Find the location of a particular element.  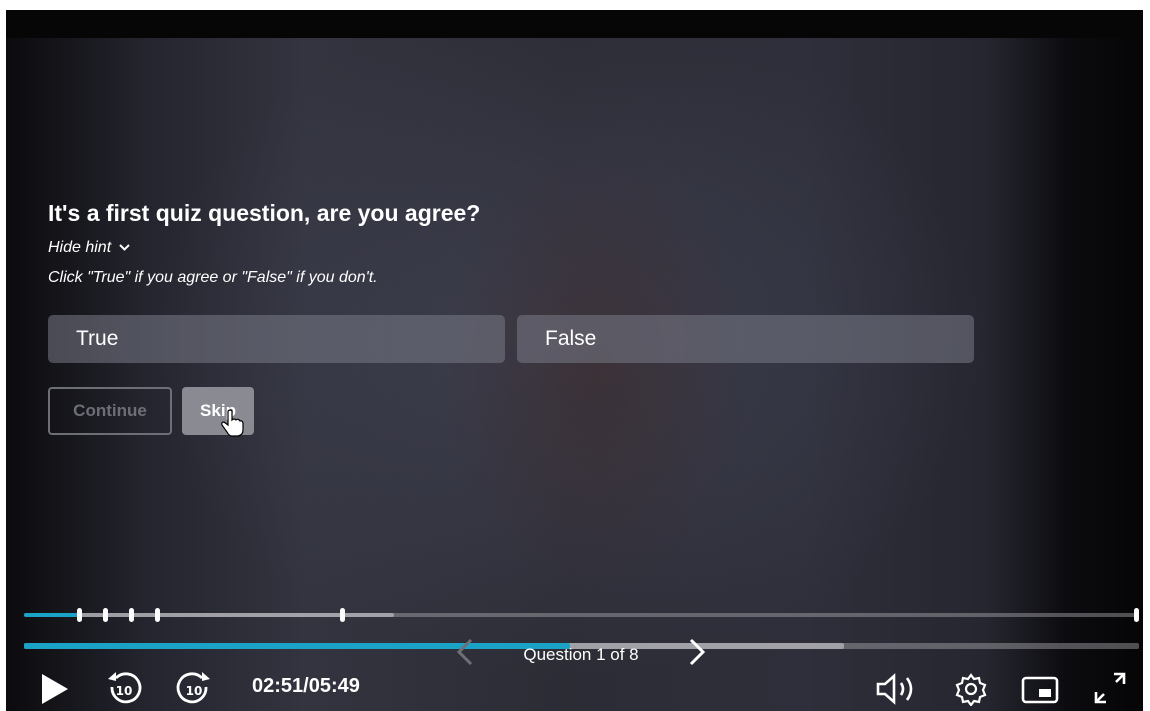

rewind-seconds: 10 is located at coordinates (124, 691).